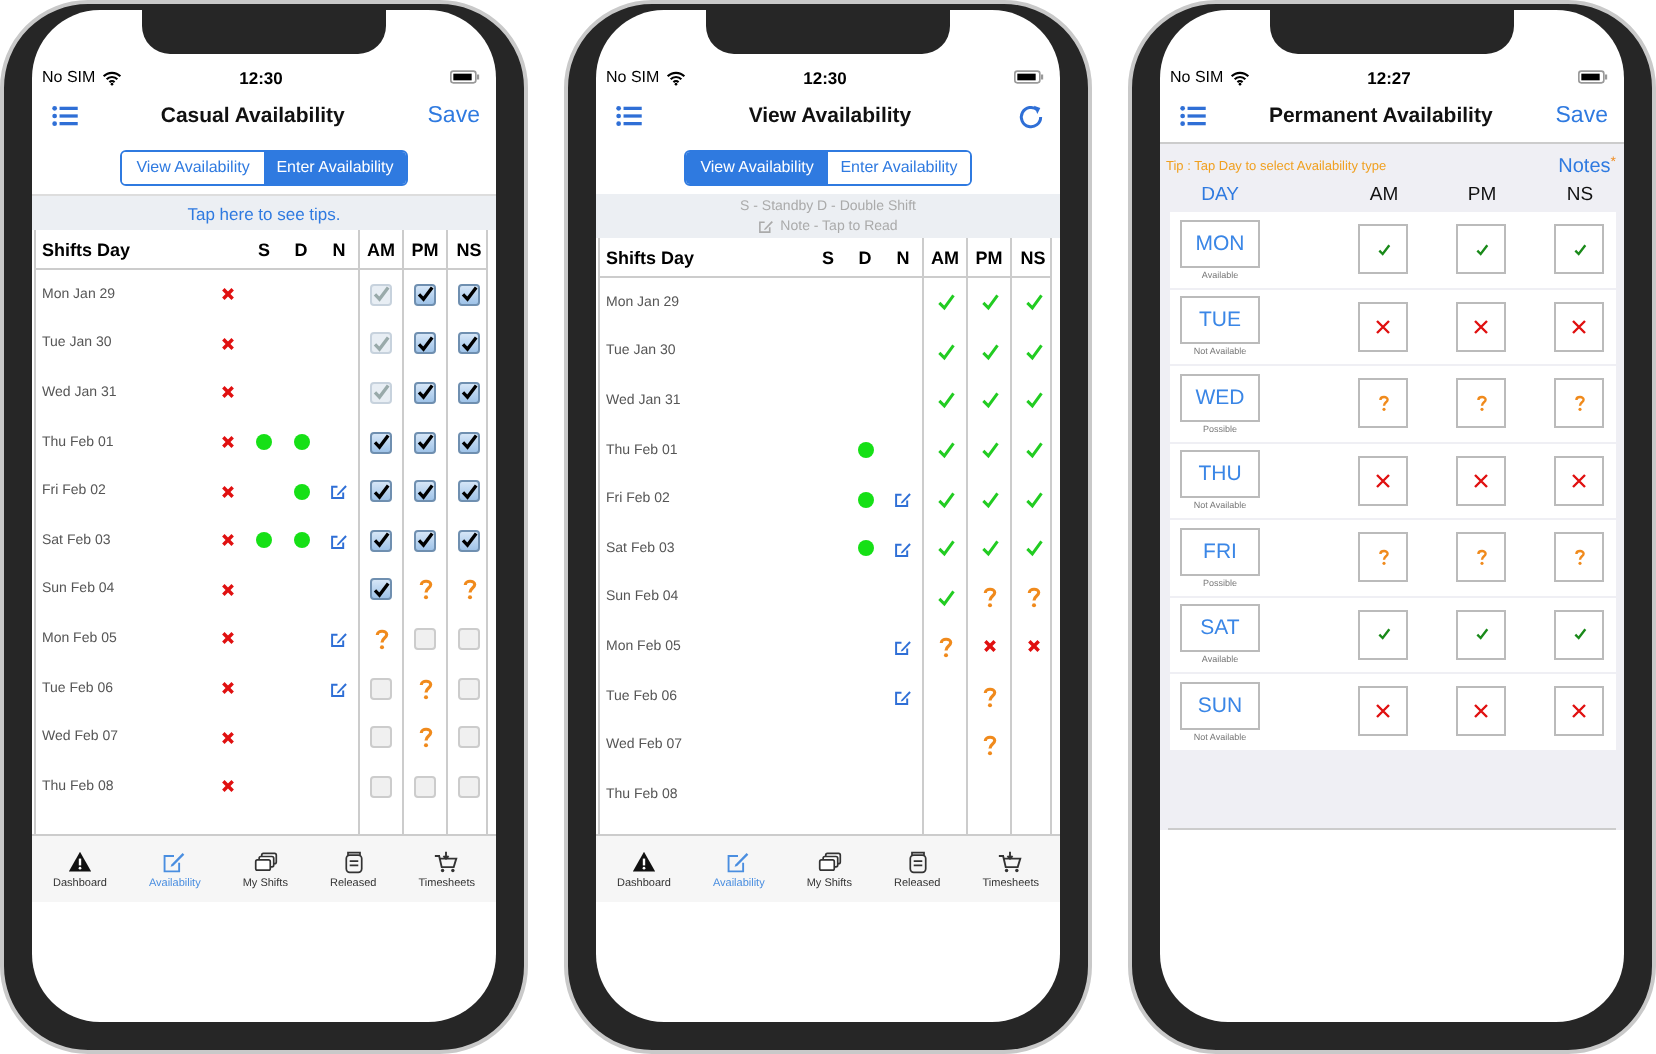  What do you see at coordinates (252, 116) in the screenshot?
I see `screen-title: Casual Availability` at bounding box center [252, 116].